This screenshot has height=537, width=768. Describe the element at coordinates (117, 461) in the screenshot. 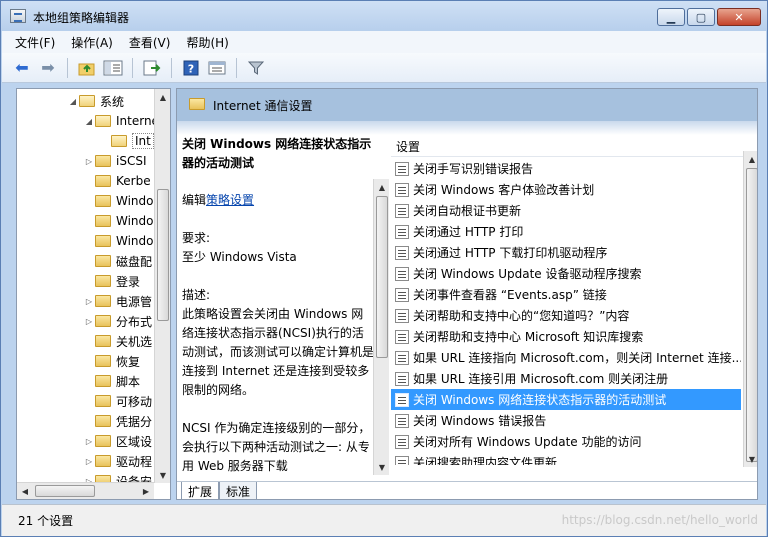

I see `tree-item: ▷ 驱动程` at that location.